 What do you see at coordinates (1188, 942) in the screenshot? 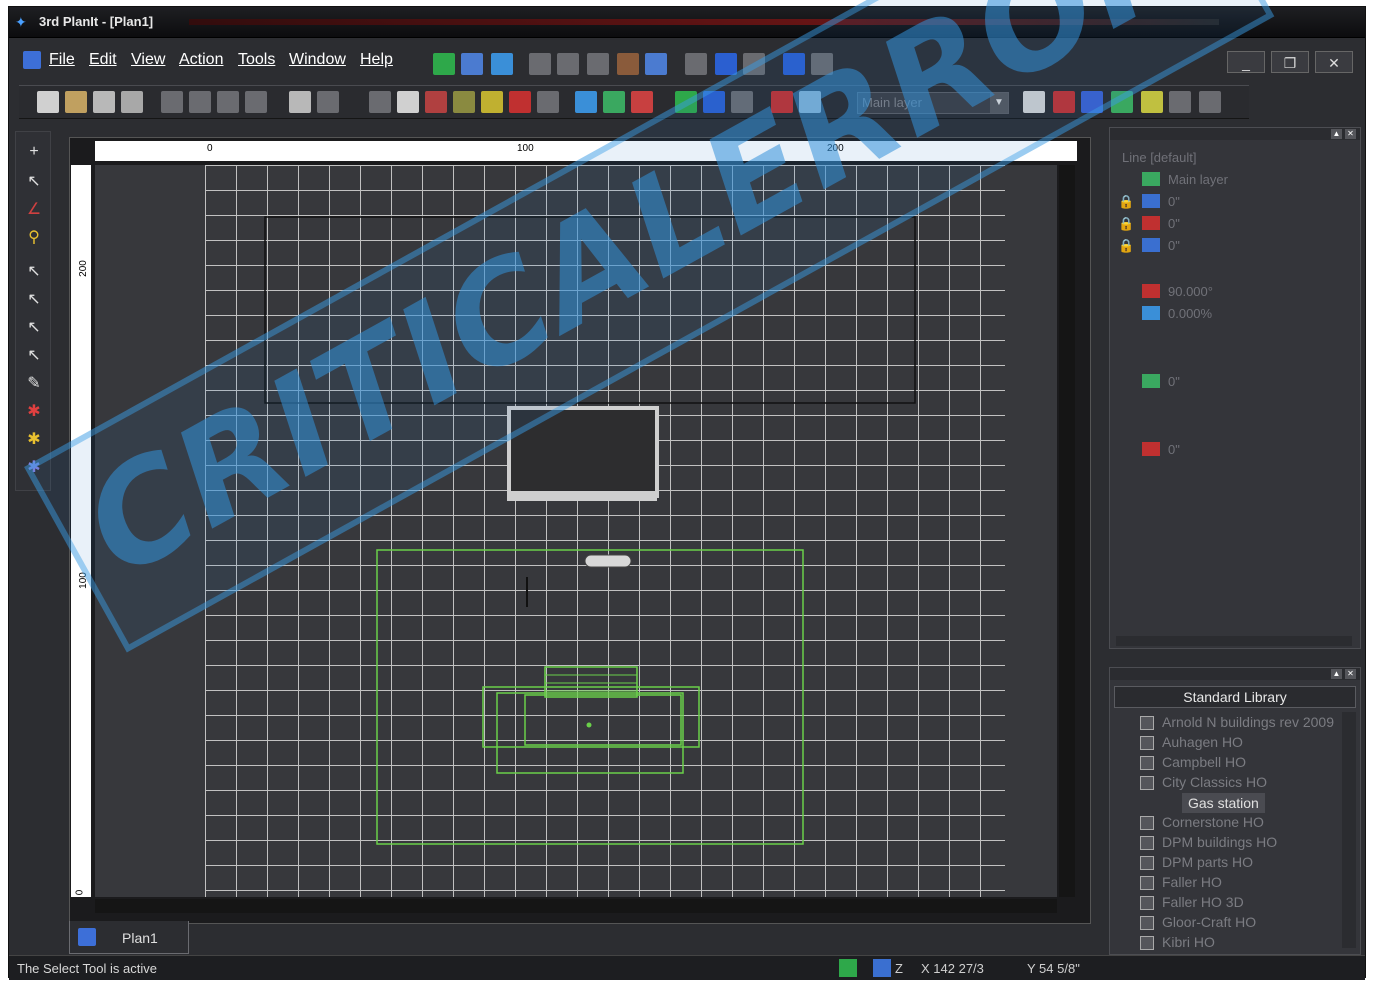
I see `library-item: Kibri HO` at bounding box center [1188, 942].